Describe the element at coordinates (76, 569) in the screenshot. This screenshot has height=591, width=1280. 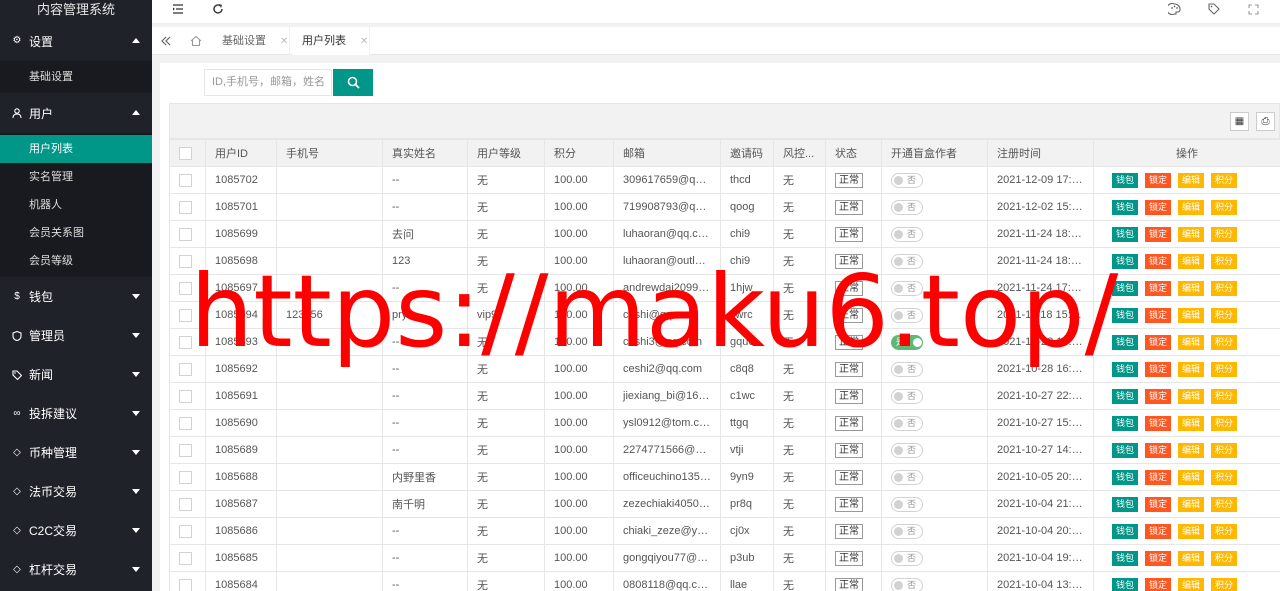
I see `sidebar-item-leverage-trade: ◇ 杠杆交易` at that location.